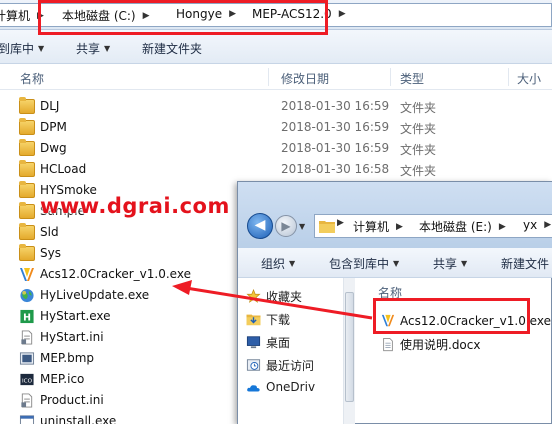 This screenshot has height=424, width=552. Describe the element at coordinates (529, 78) in the screenshot. I see `column-header-size: 大小` at that location.